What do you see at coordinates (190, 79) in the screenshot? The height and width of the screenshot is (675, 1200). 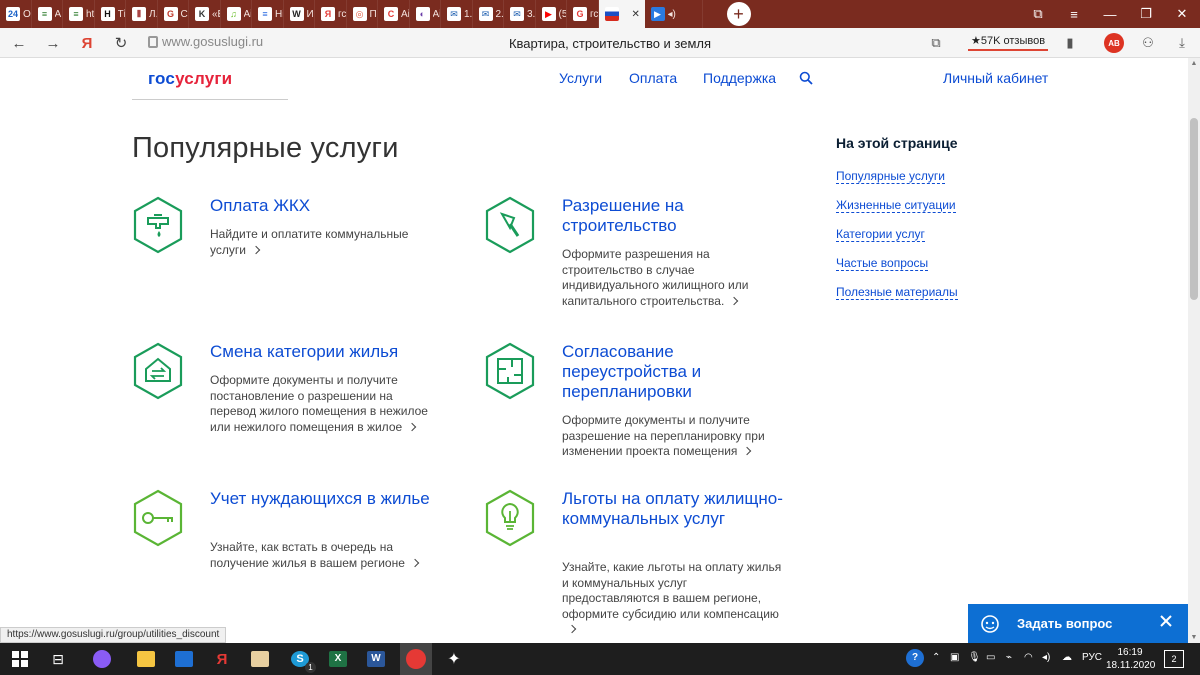 I see `gosuslugi-logo: госуслуги` at bounding box center [190, 79].